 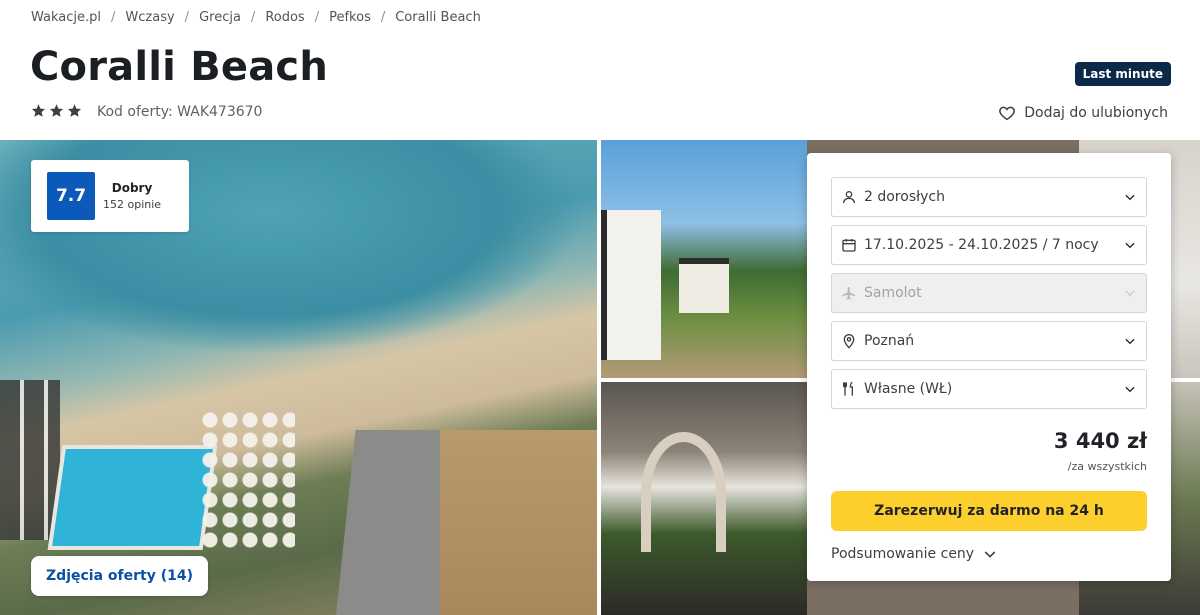 What do you see at coordinates (989, 341) in the screenshot?
I see `departure-select: Poznań` at bounding box center [989, 341].